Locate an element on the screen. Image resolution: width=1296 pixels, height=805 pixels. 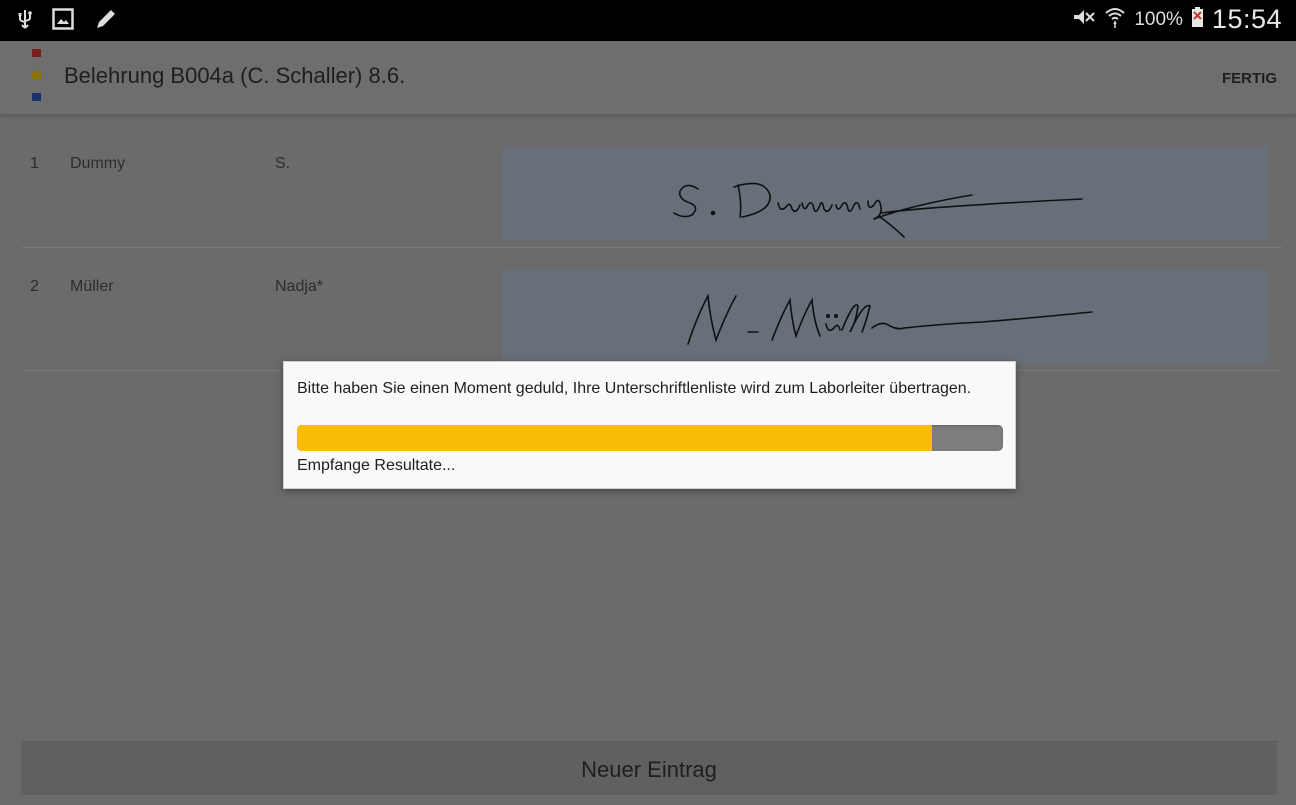
entry-last-name: Müller is located at coordinates (92, 286).